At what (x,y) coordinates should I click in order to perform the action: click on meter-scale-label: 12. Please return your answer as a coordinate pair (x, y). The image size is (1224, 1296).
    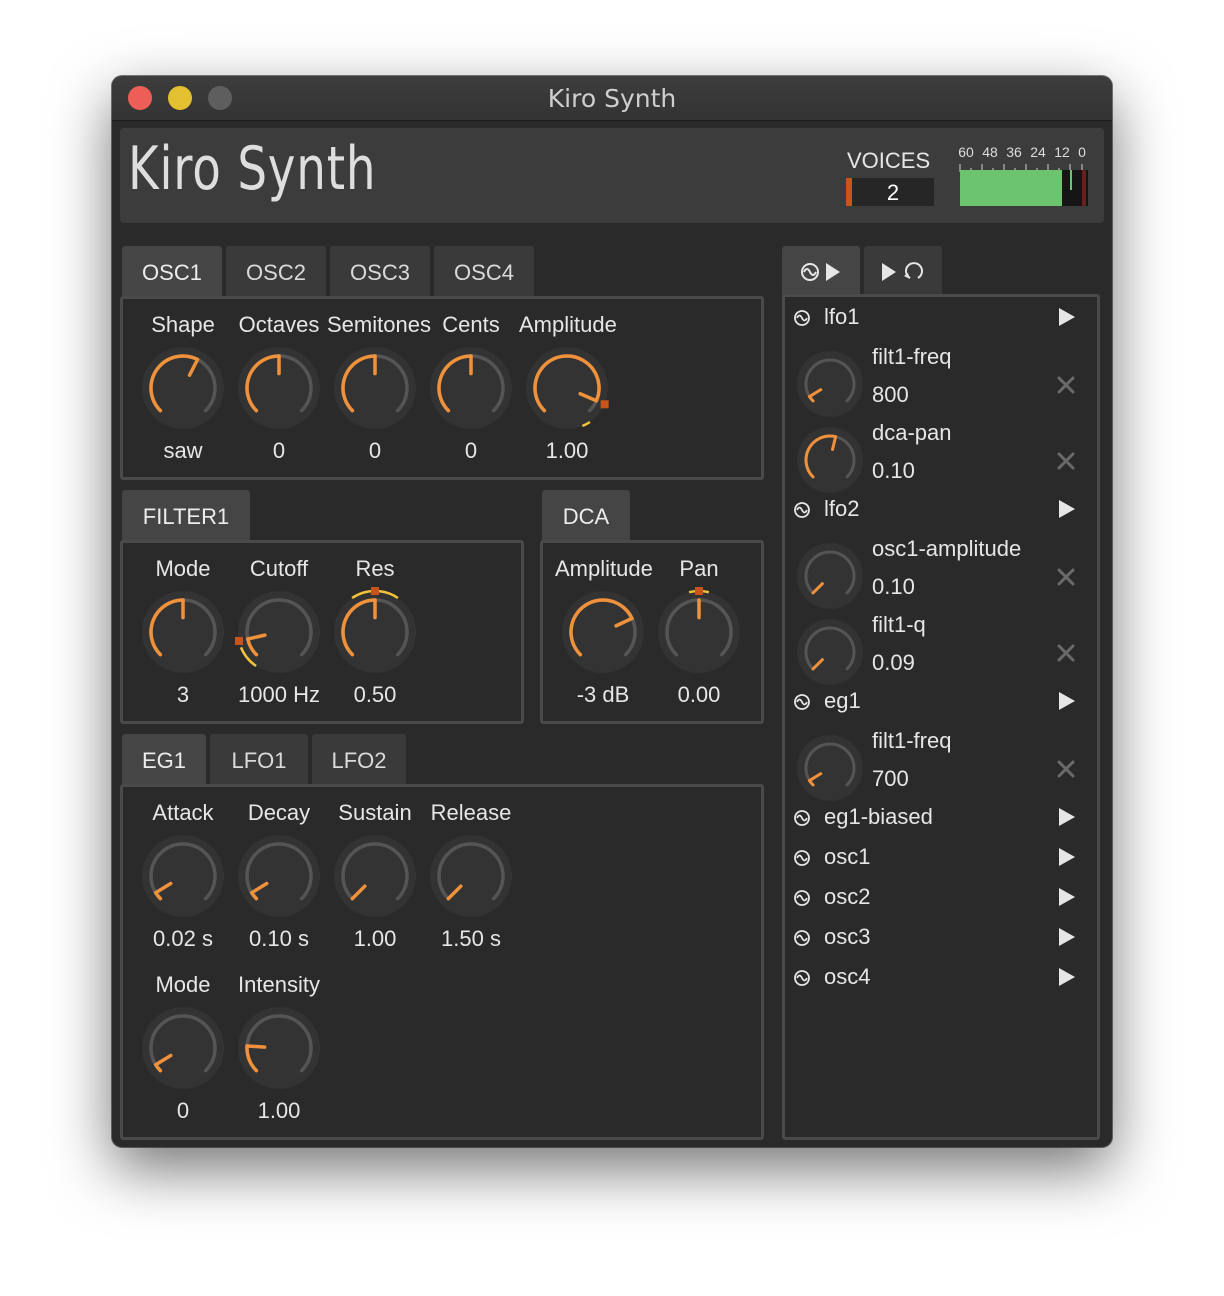
    Looking at the image, I should click on (1062, 152).